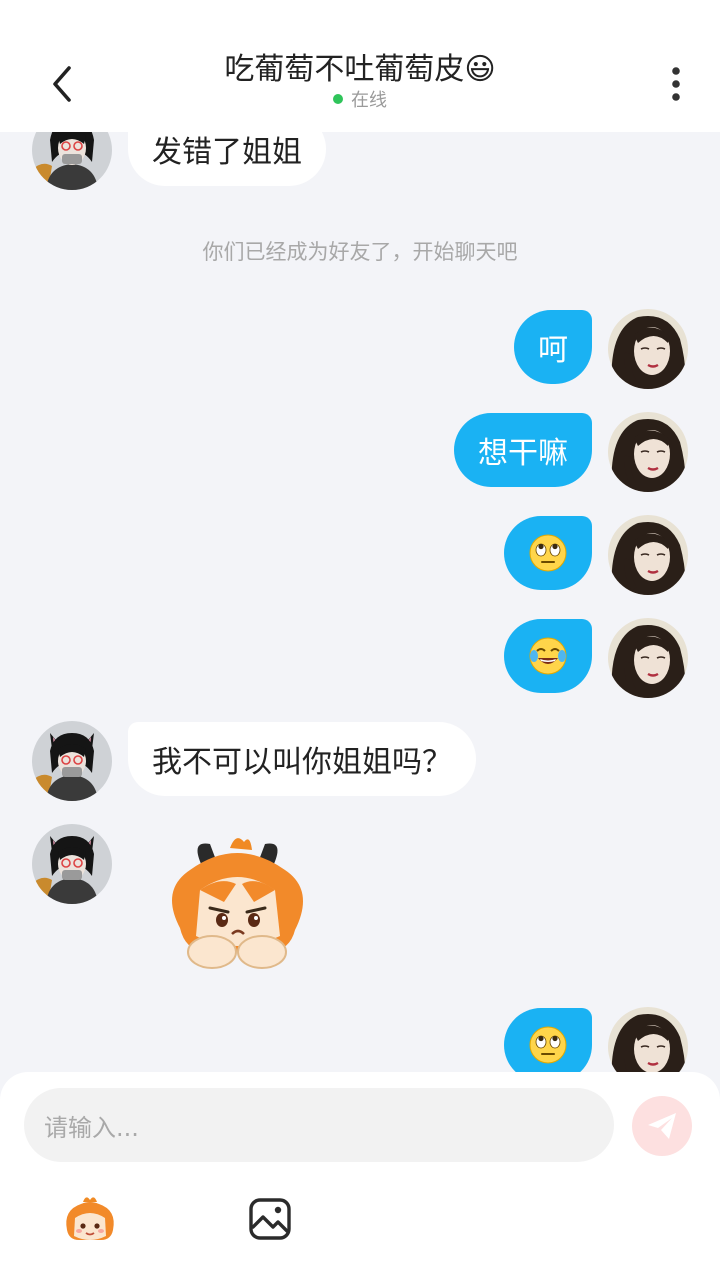 The height and width of the screenshot is (1280, 720). I want to click on chat-header: 吃葡萄不吐葡萄皮😃 在线, so click(360, 66).